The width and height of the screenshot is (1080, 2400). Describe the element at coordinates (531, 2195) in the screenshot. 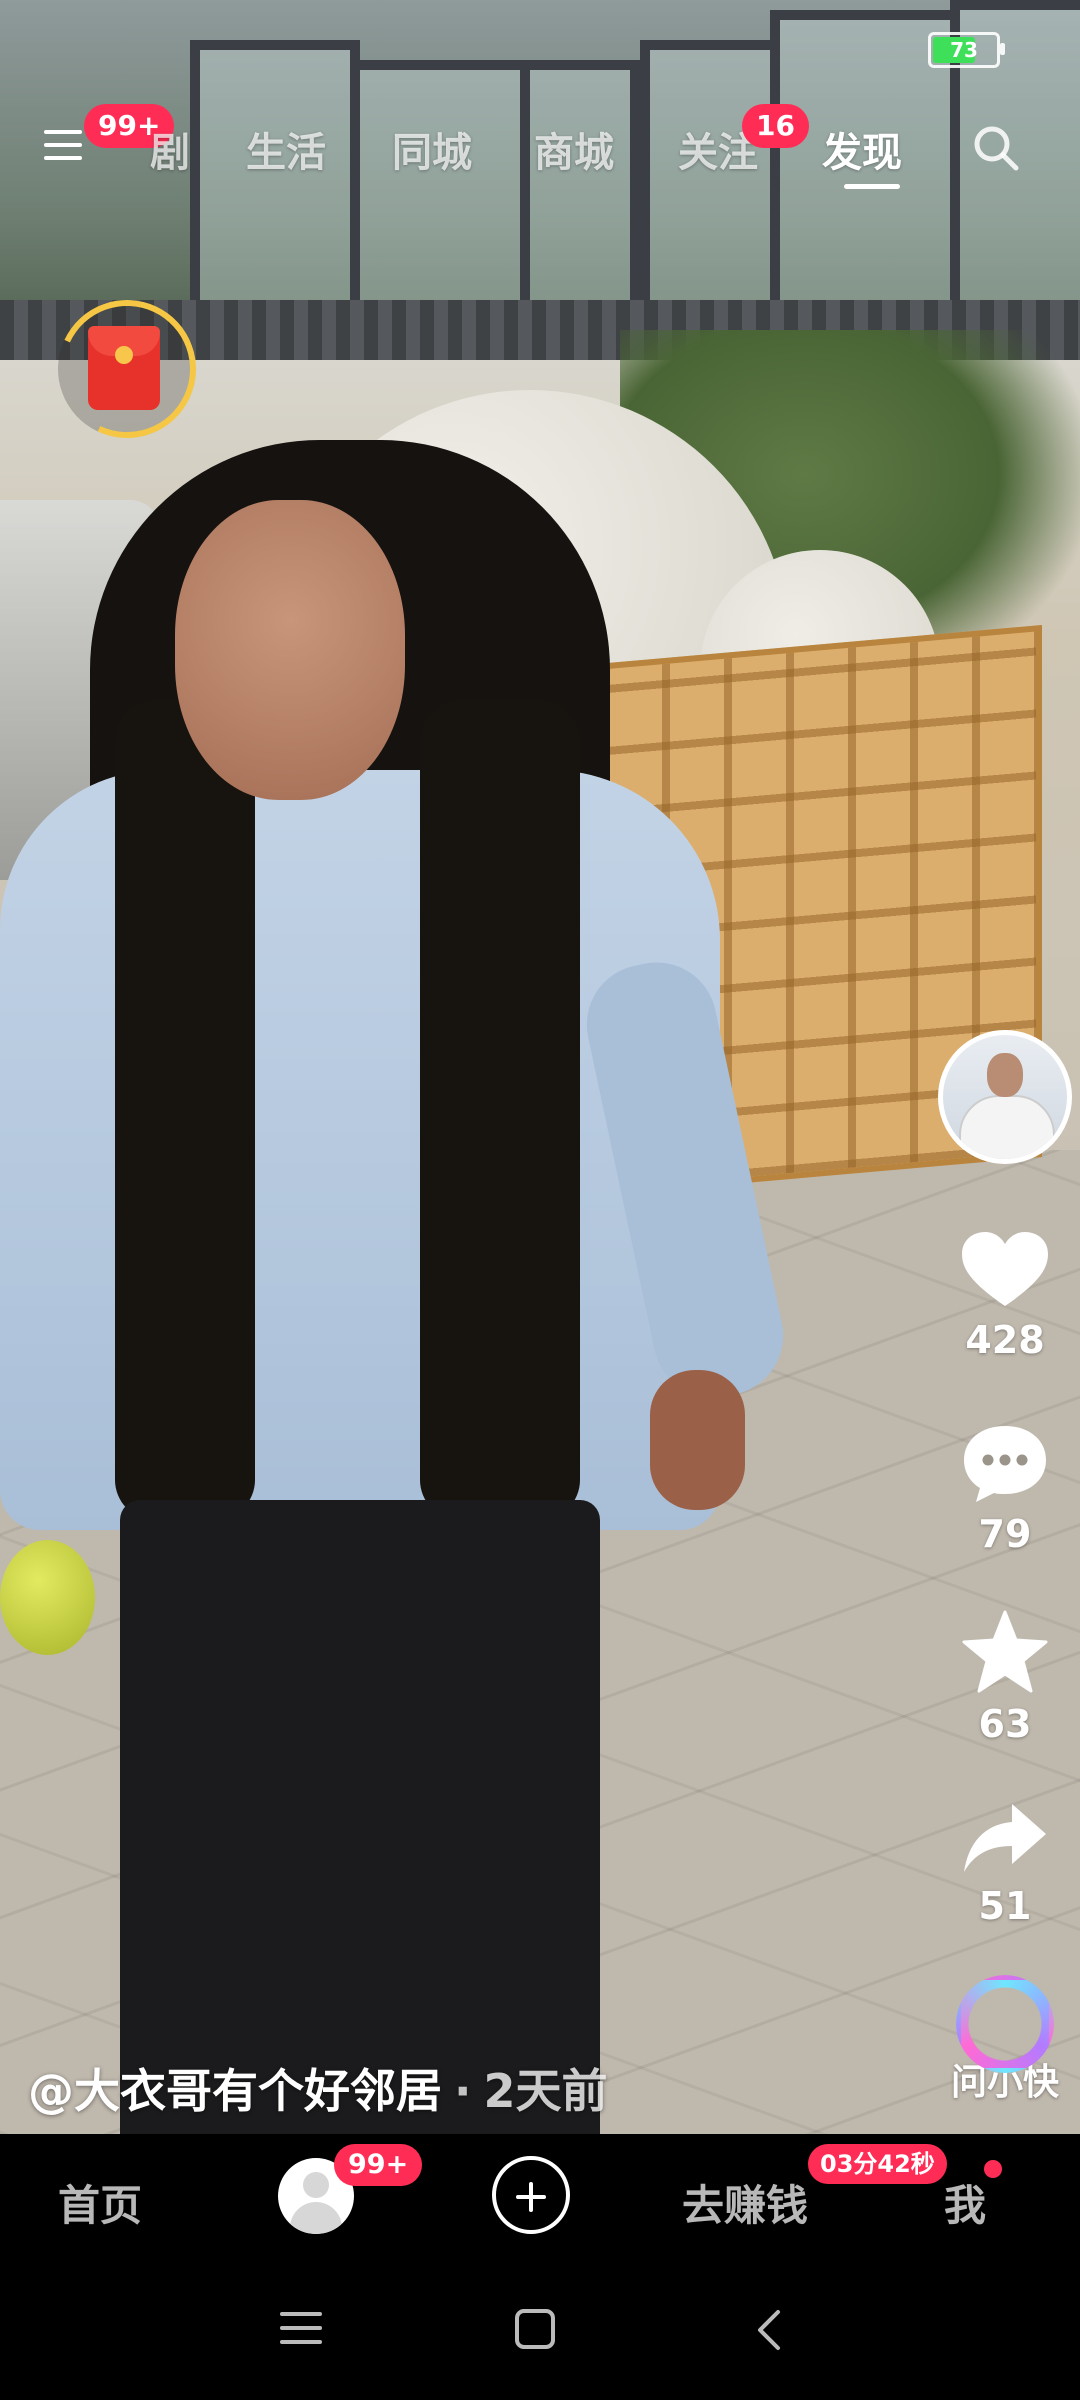

I see `create-post-button` at that location.